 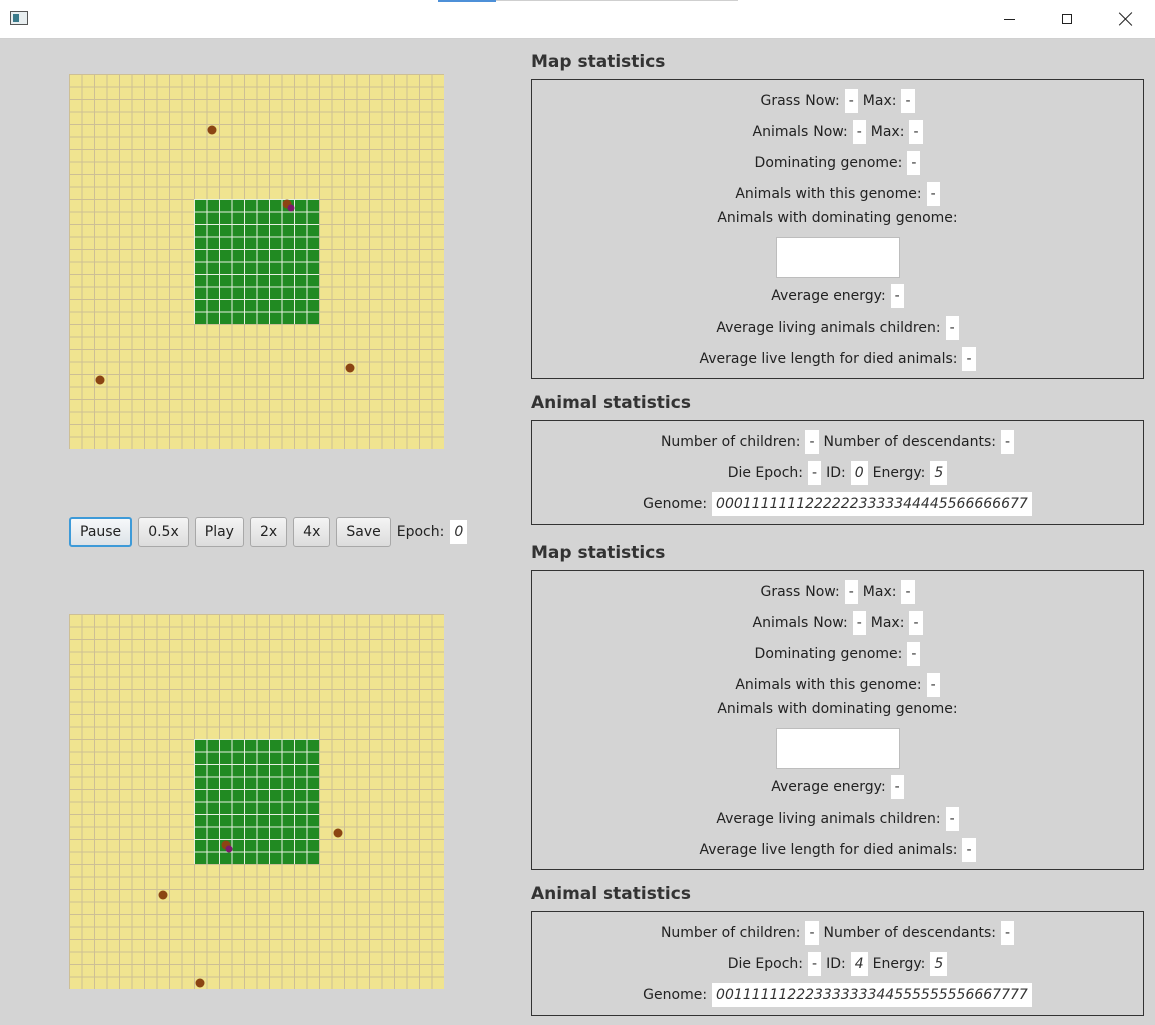 I want to click on avg-lifespan-row: Average live length for died animals: -, so click(x=837, y=850).